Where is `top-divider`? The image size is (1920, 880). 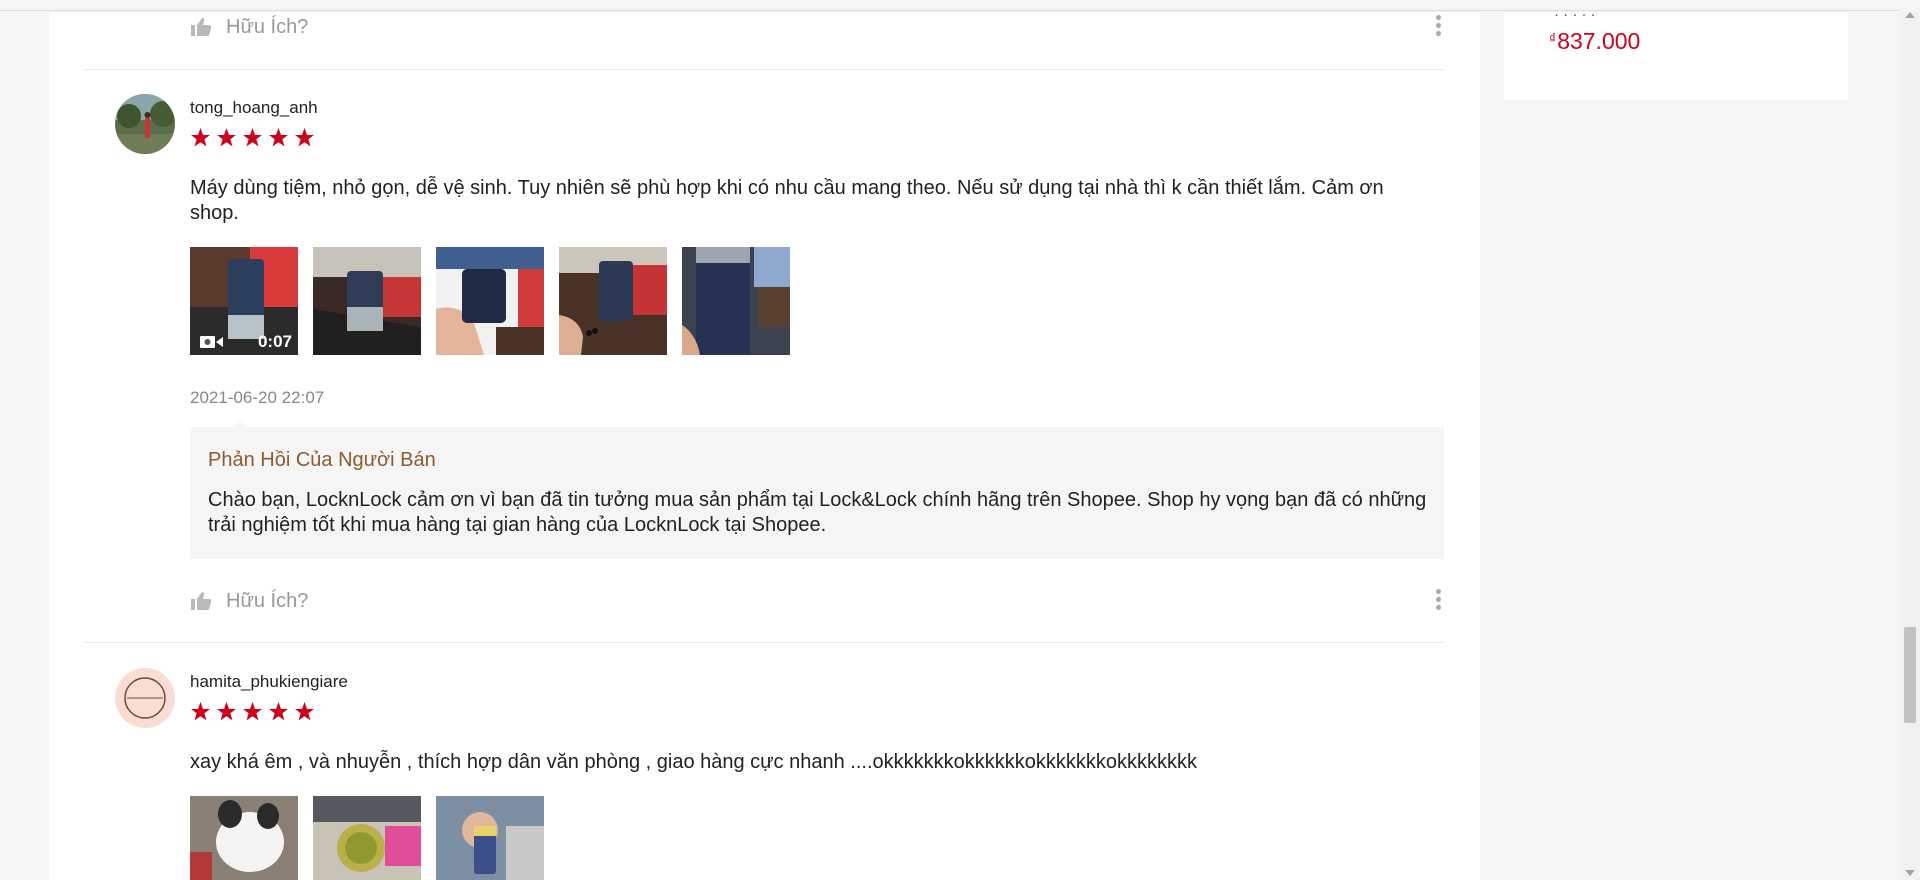
top-divider is located at coordinates (950, 10).